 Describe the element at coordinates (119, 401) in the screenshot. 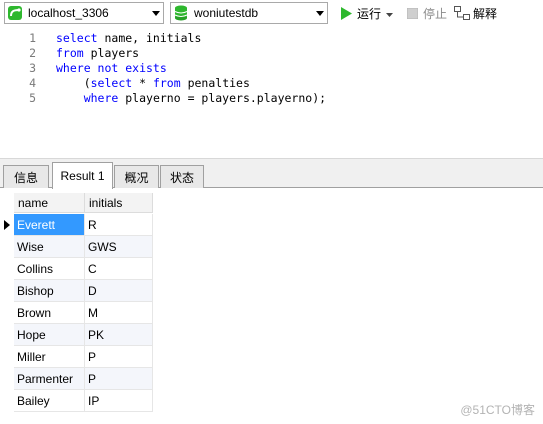

I see `cell-initials: IP` at that location.